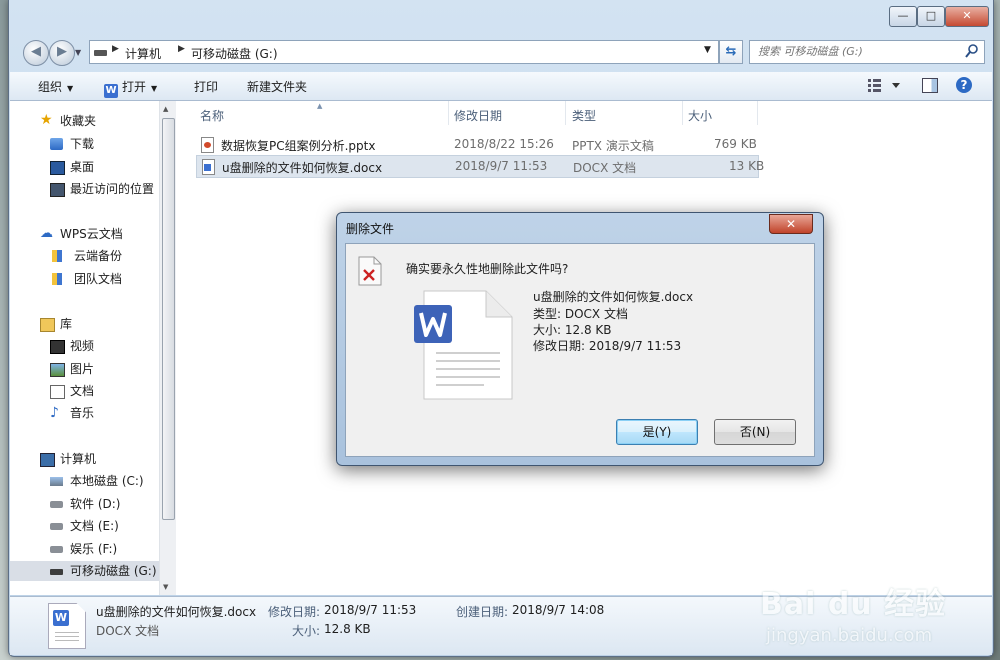  Describe the element at coordinates (70, 88) in the screenshot. I see `chevron-down-icon: ▼` at that location.